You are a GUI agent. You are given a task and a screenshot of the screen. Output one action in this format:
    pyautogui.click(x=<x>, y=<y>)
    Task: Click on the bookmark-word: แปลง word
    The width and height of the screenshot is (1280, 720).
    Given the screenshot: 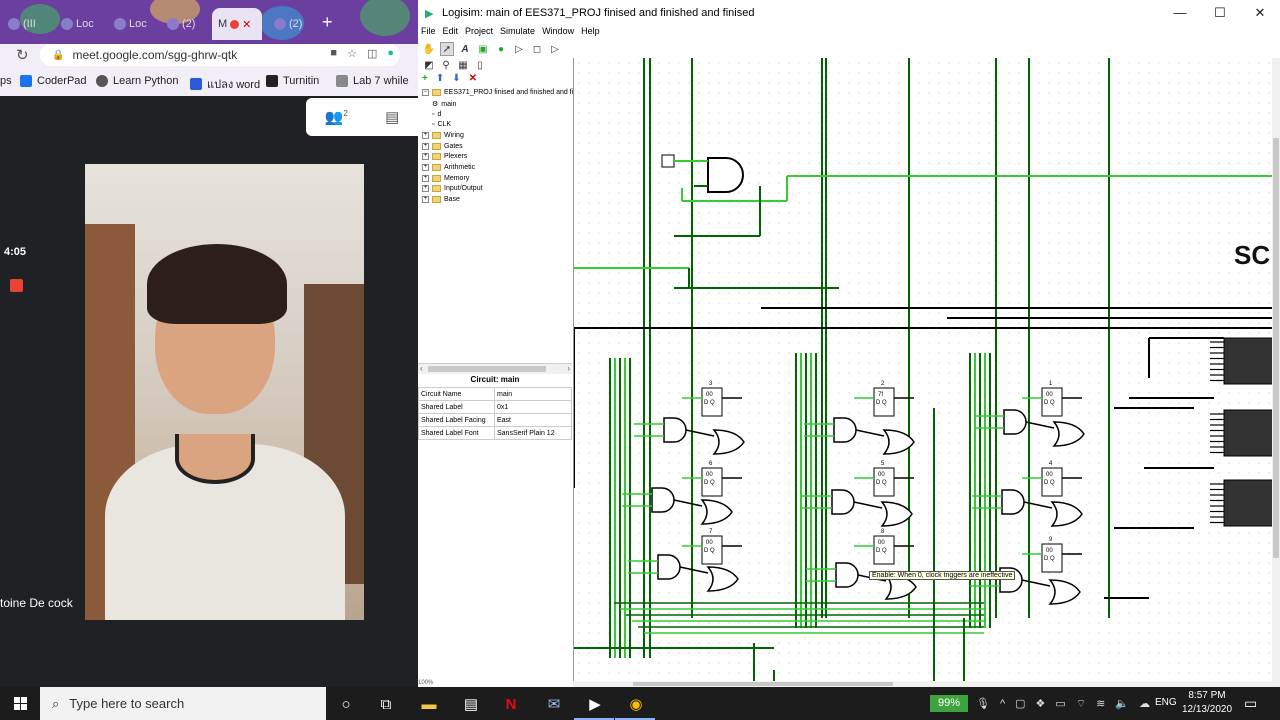 What is the action you would take?
    pyautogui.click(x=225, y=84)
    